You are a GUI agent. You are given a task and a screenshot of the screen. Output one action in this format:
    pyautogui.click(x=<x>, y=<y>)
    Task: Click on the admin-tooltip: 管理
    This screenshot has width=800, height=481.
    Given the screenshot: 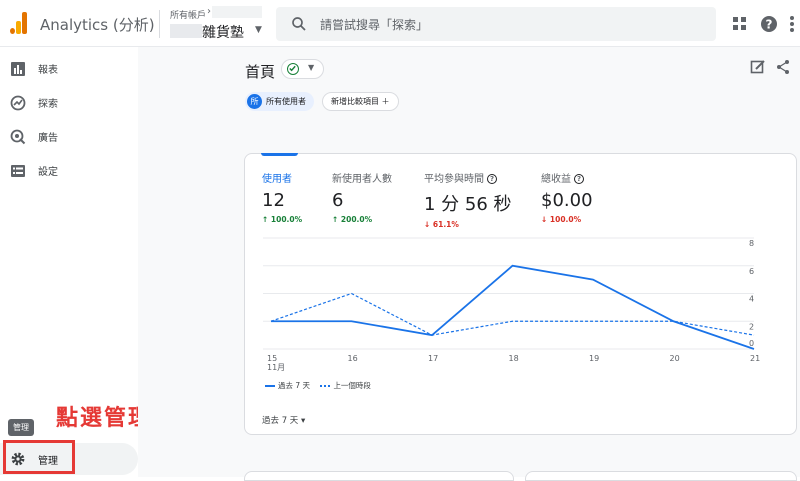 What is the action you would take?
    pyautogui.click(x=21, y=427)
    